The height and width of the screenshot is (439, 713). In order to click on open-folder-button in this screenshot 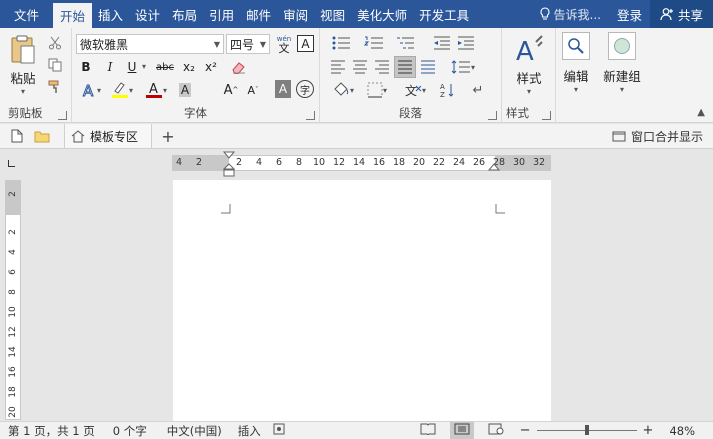, I will do `click(42, 136)`.